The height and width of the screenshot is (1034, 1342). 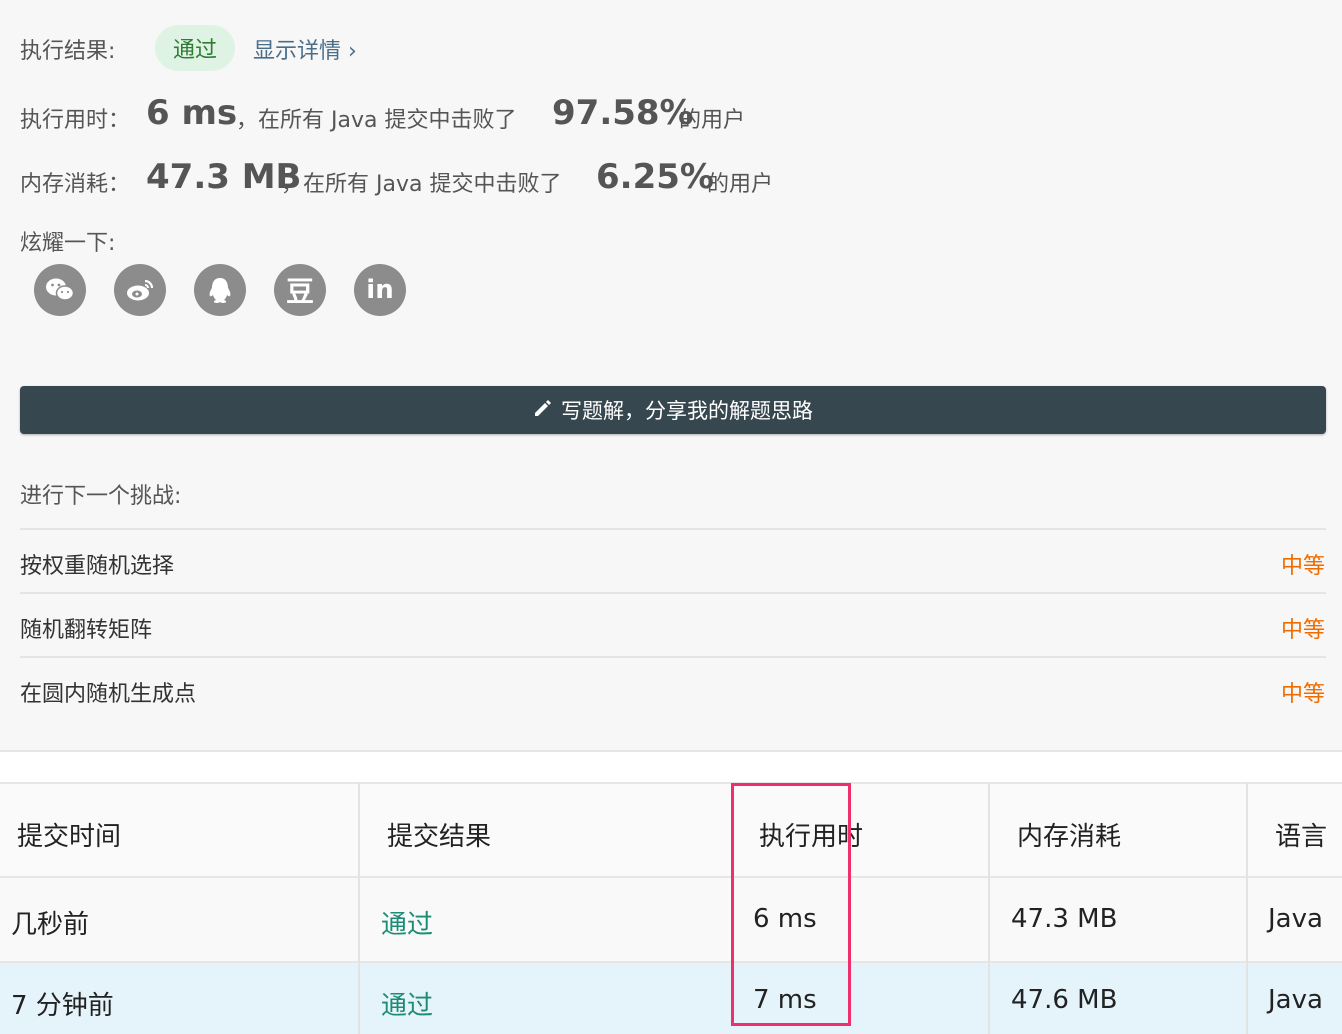 What do you see at coordinates (140, 290) in the screenshot?
I see `weibo-icon` at bounding box center [140, 290].